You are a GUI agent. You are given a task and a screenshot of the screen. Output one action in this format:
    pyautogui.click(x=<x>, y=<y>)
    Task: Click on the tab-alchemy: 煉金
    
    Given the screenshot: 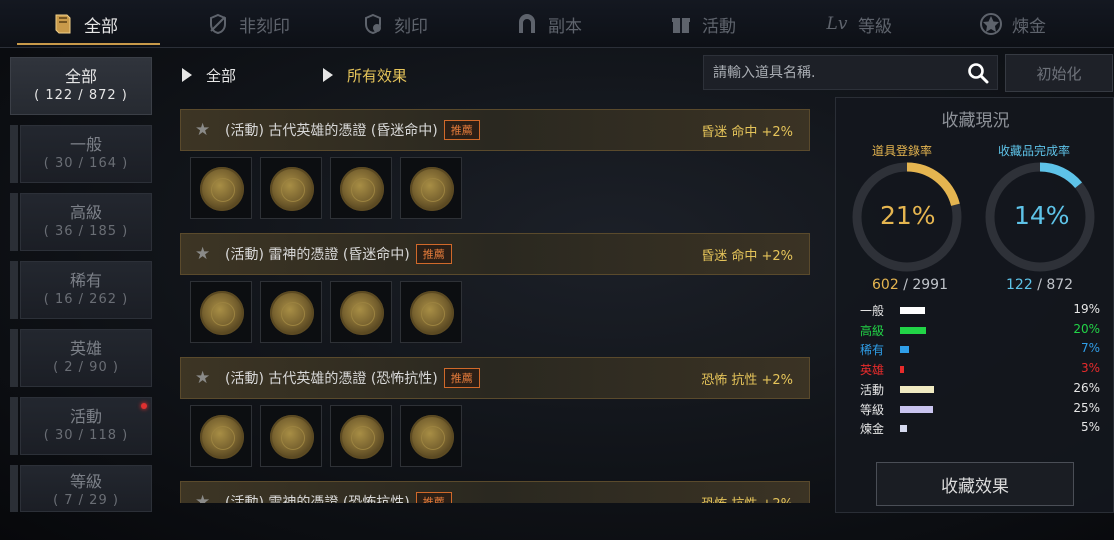 What is the action you would take?
    pyautogui.click(x=1012, y=24)
    